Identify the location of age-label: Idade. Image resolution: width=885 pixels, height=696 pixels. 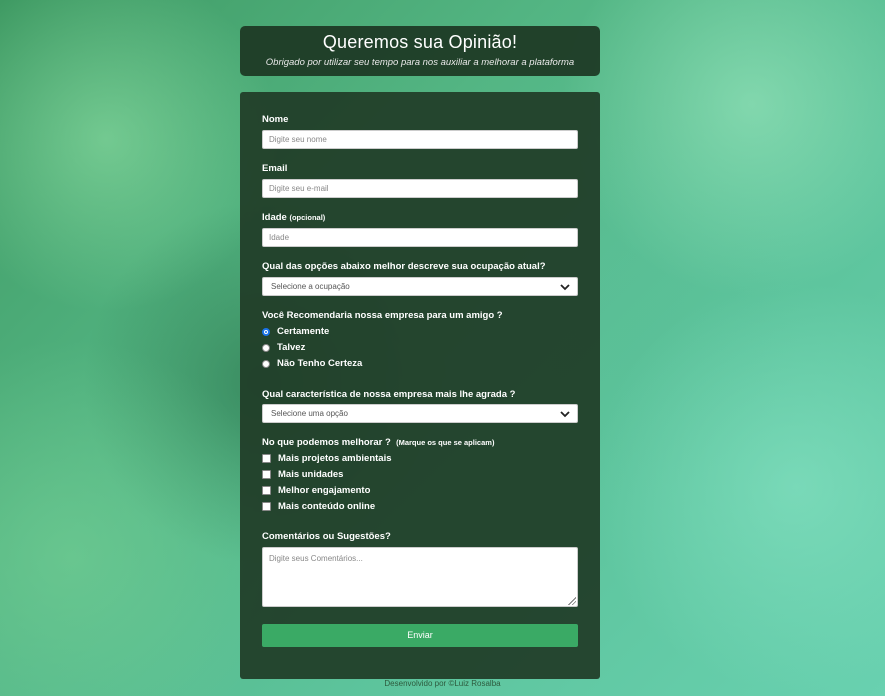
(274, 217).